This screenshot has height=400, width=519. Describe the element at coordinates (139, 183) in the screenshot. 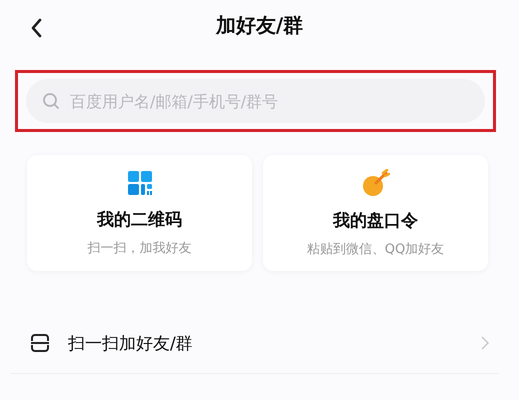

I see `qr-code-icon` at that location.